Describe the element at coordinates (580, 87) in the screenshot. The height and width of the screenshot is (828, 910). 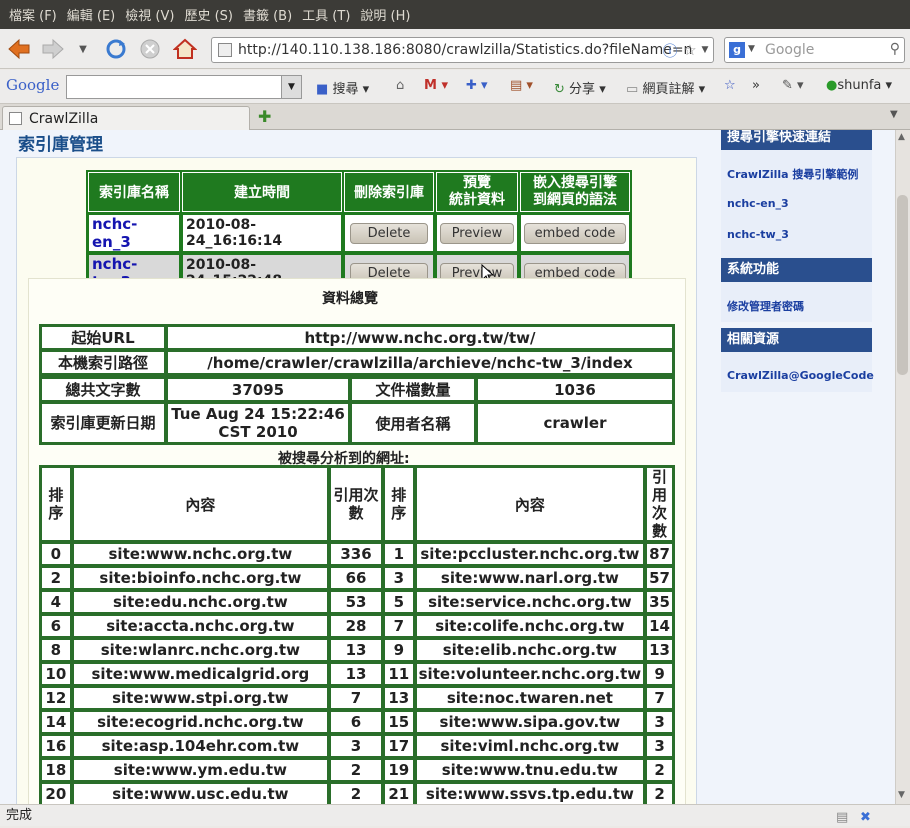
I see `share-button: ↻ 分享 ▾` at that location.